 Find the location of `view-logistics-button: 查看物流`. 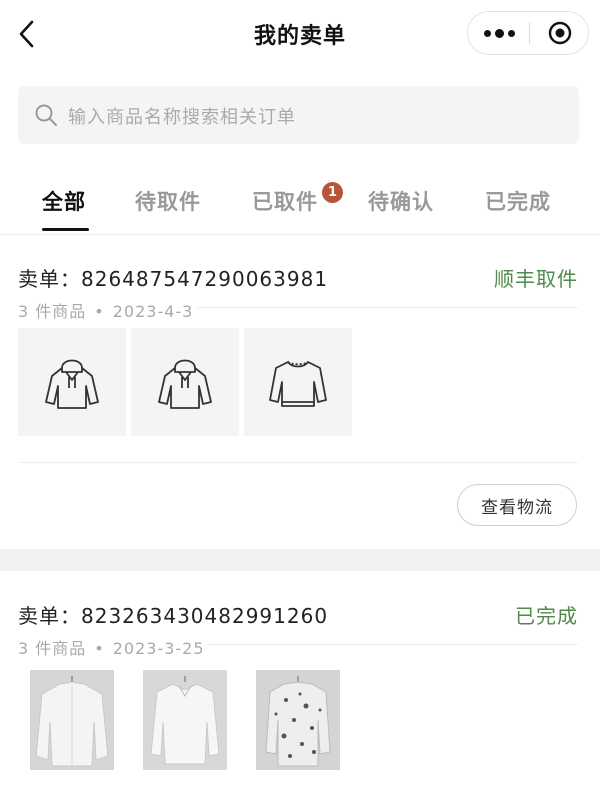

view-logistics-button: 查看物流 is located at coordinates (517, 505).